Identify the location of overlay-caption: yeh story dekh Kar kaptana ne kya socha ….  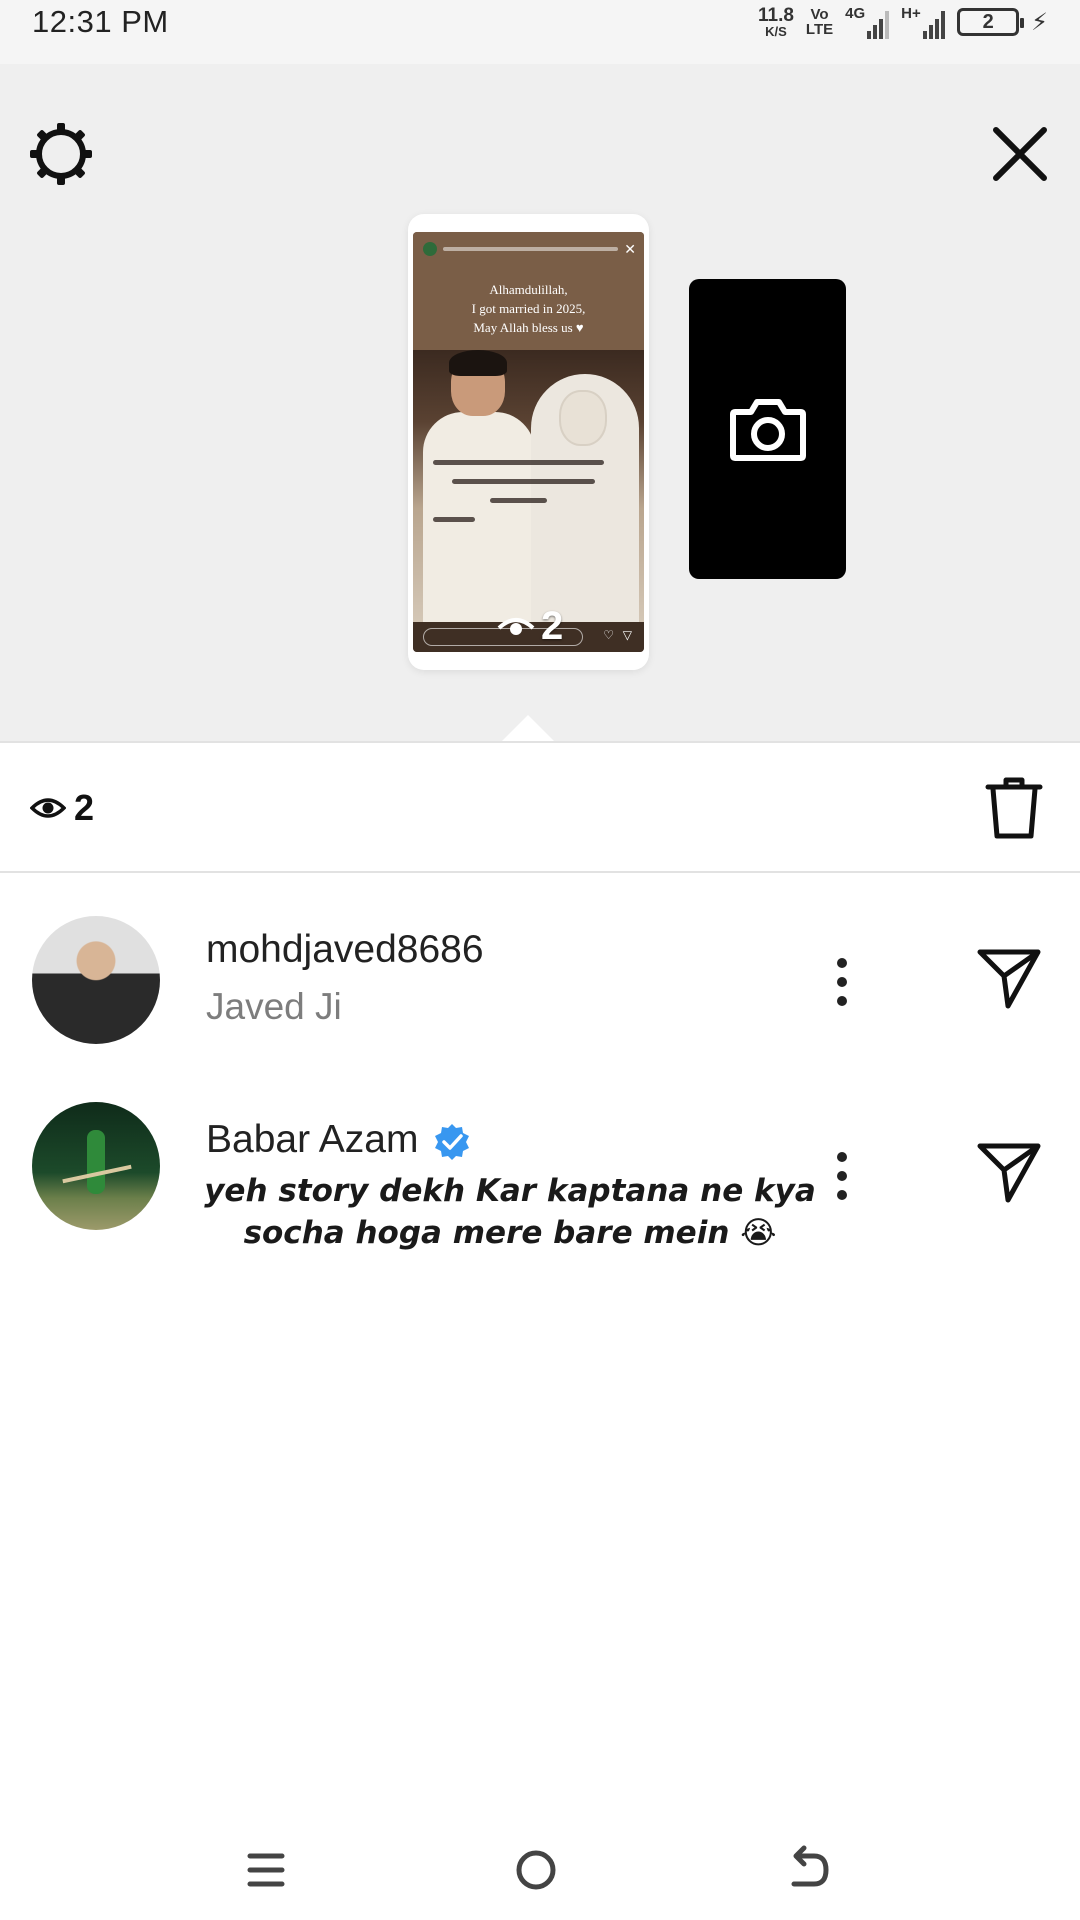
(510, 1212).